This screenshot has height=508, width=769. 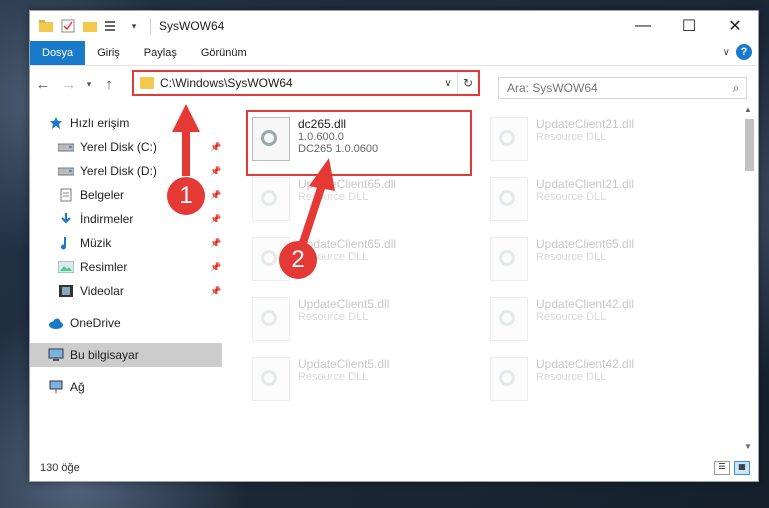 What do you see at coordinates (253, 179) in the screenshot?
I see `annotation-arrows` at bounding box center [253, 179].